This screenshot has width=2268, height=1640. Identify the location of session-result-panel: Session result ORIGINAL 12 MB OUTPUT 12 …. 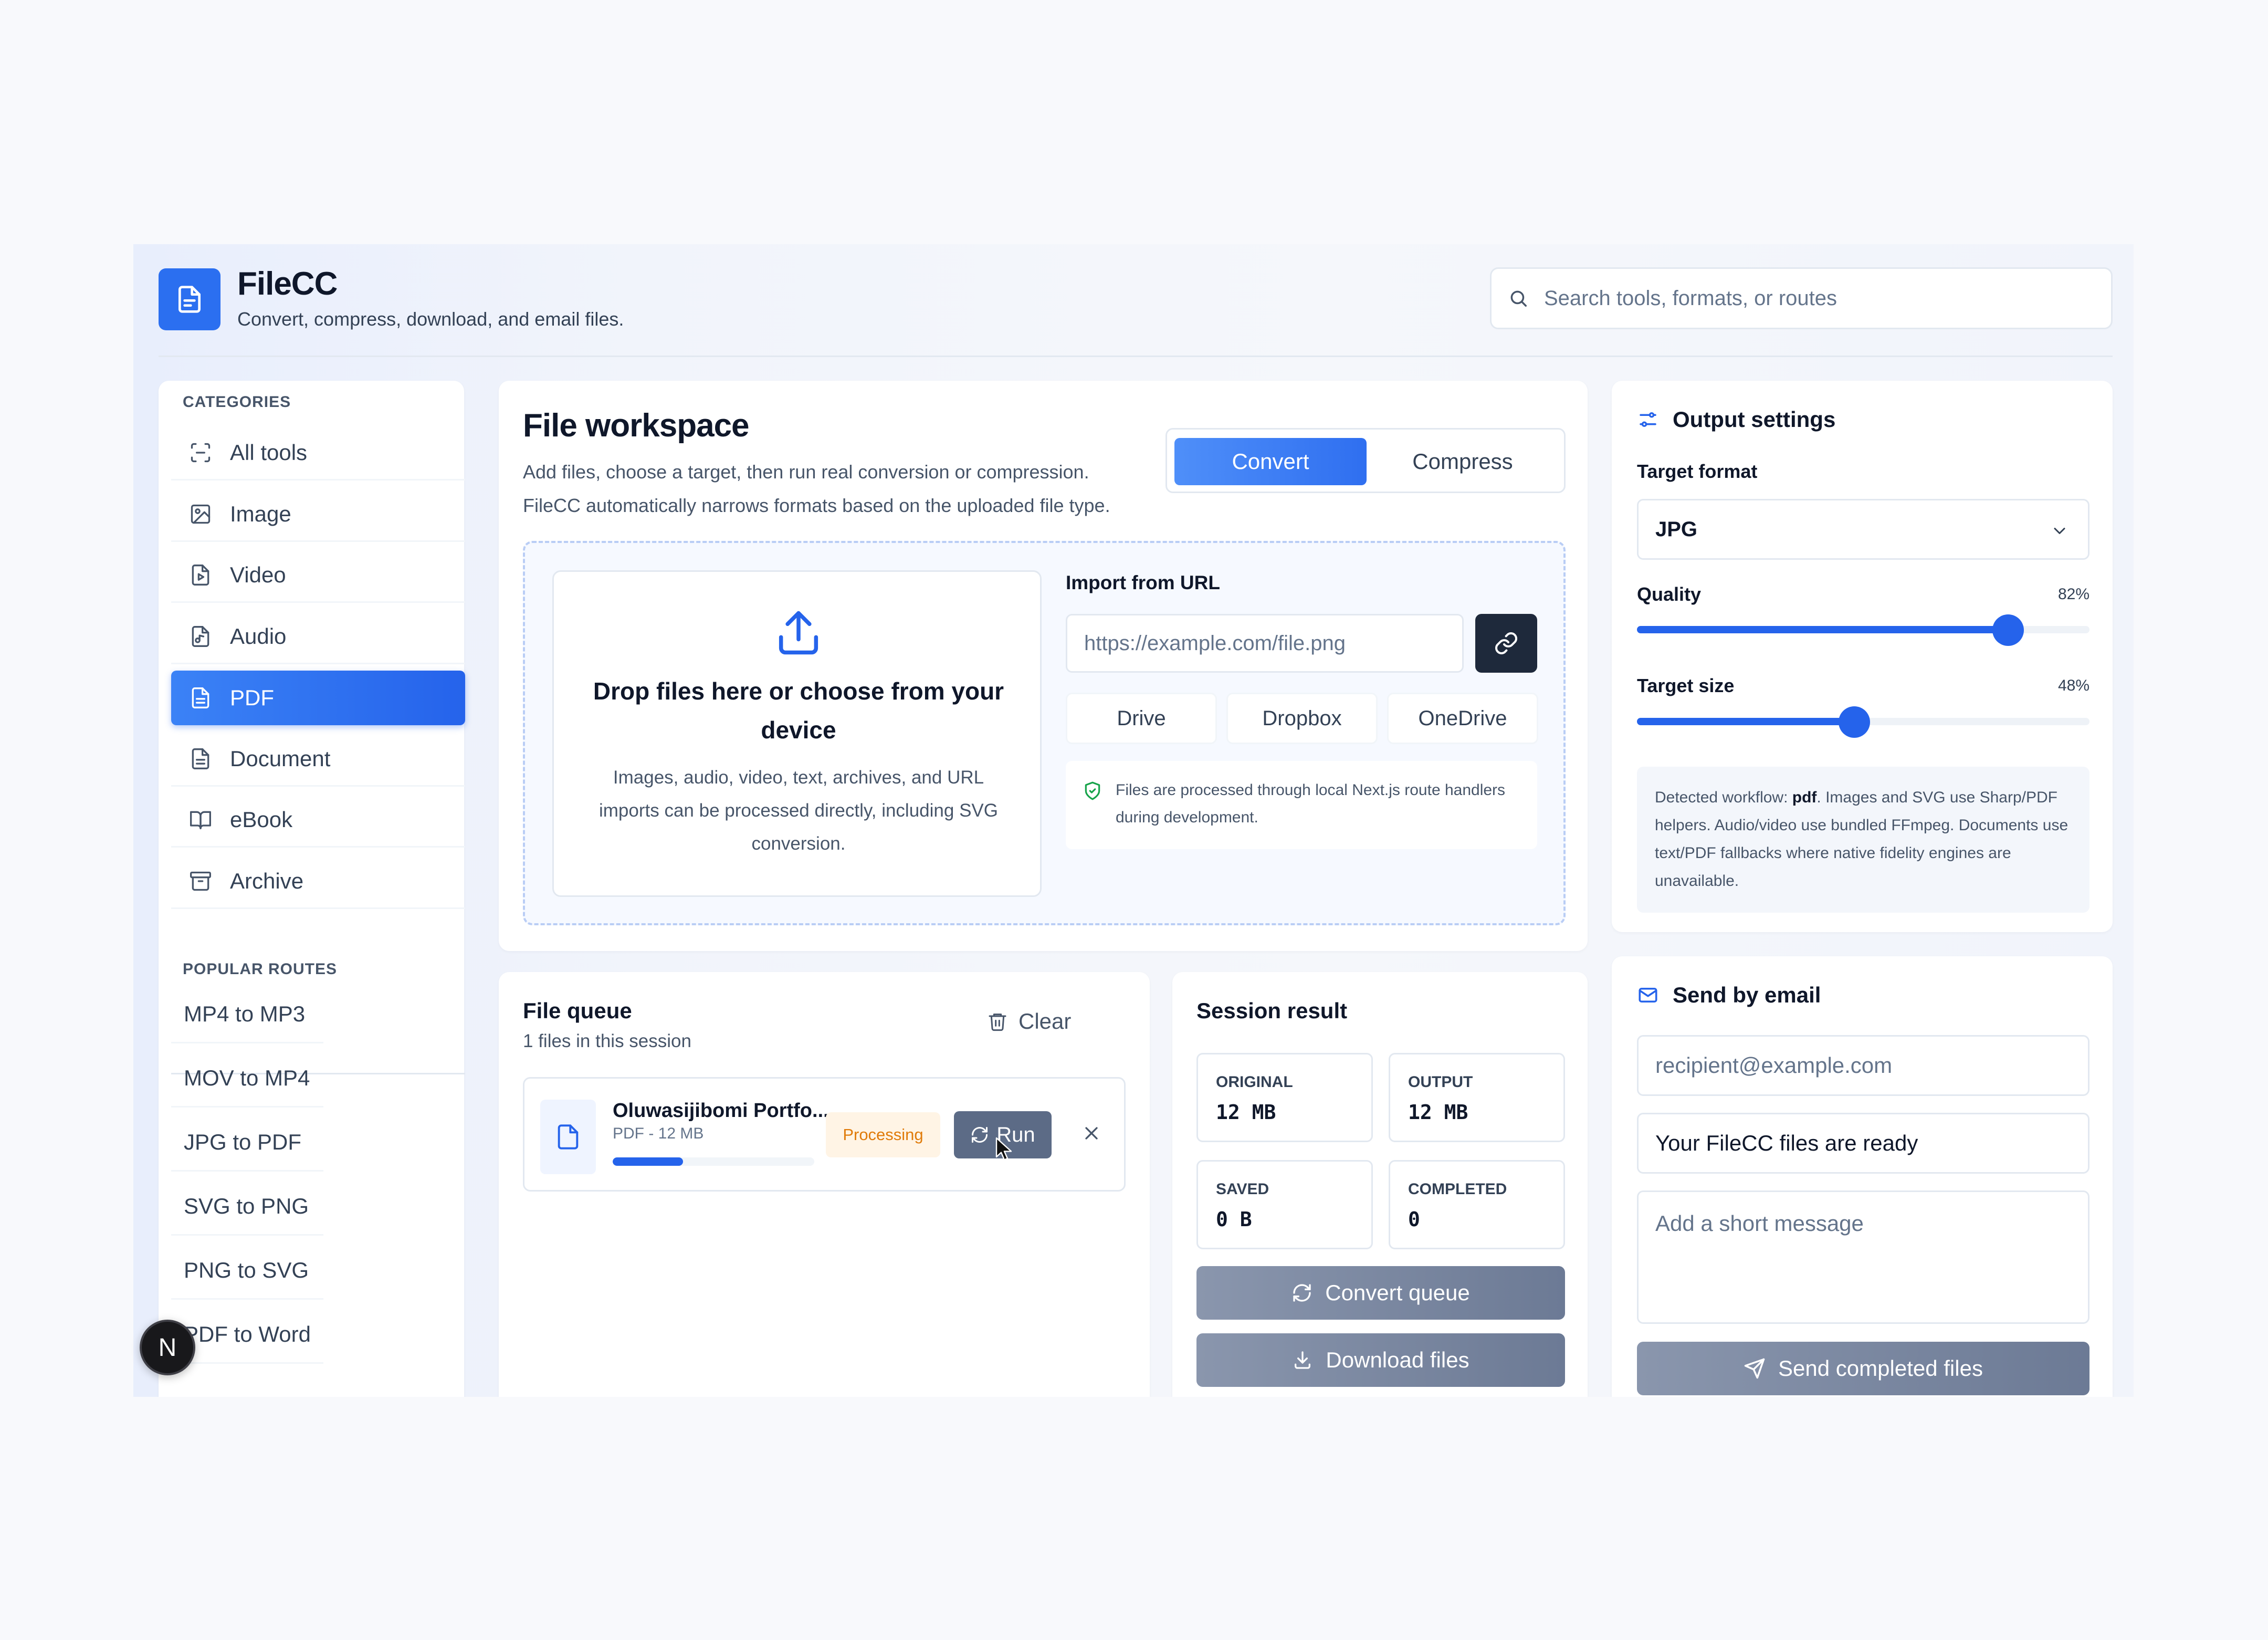
(1380, 1184).